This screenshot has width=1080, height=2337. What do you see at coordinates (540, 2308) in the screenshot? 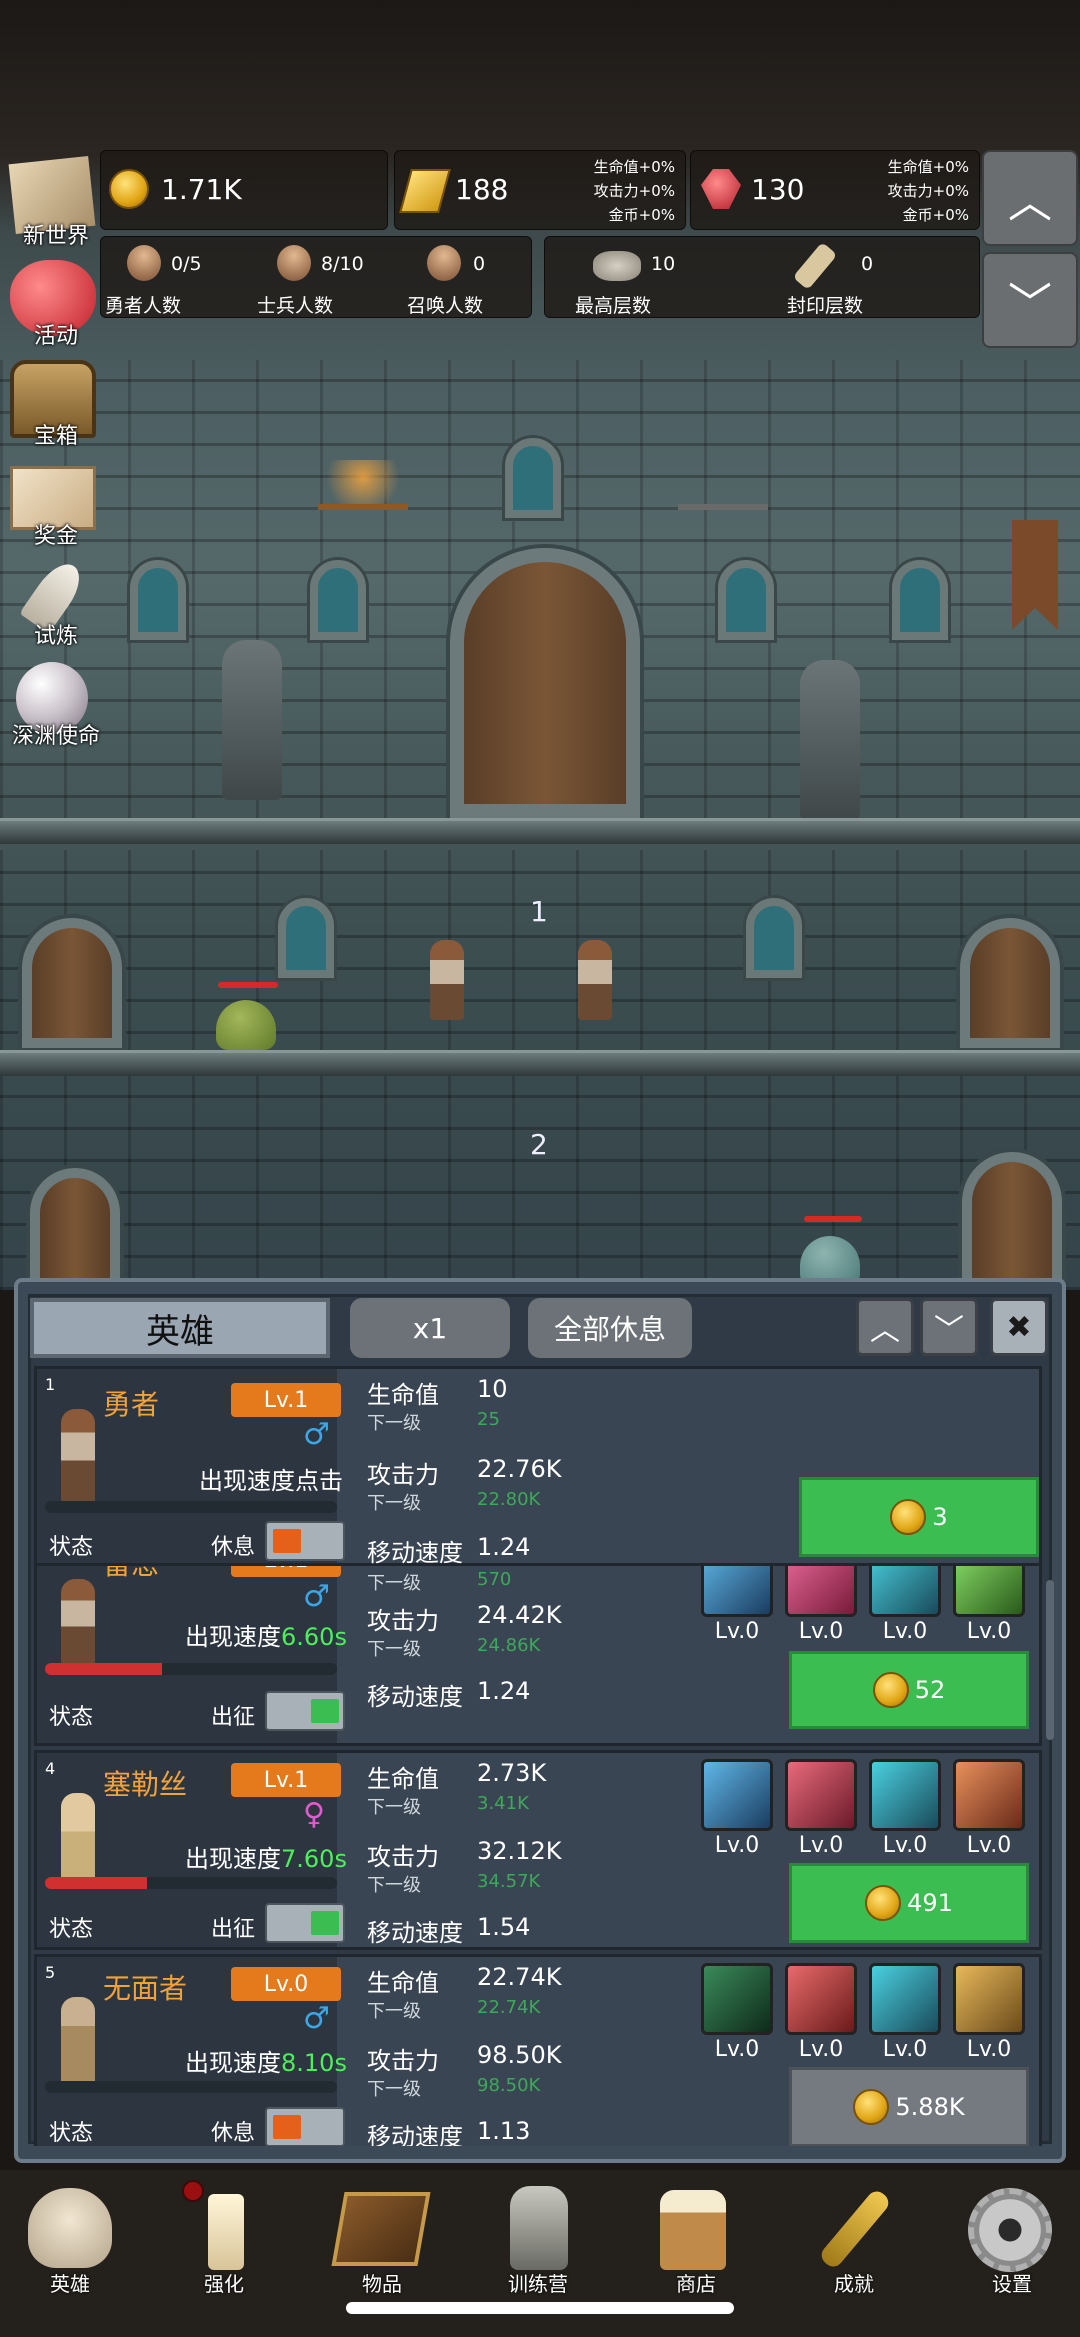
I see `home-indicator` at bounding box center [540, 2308].